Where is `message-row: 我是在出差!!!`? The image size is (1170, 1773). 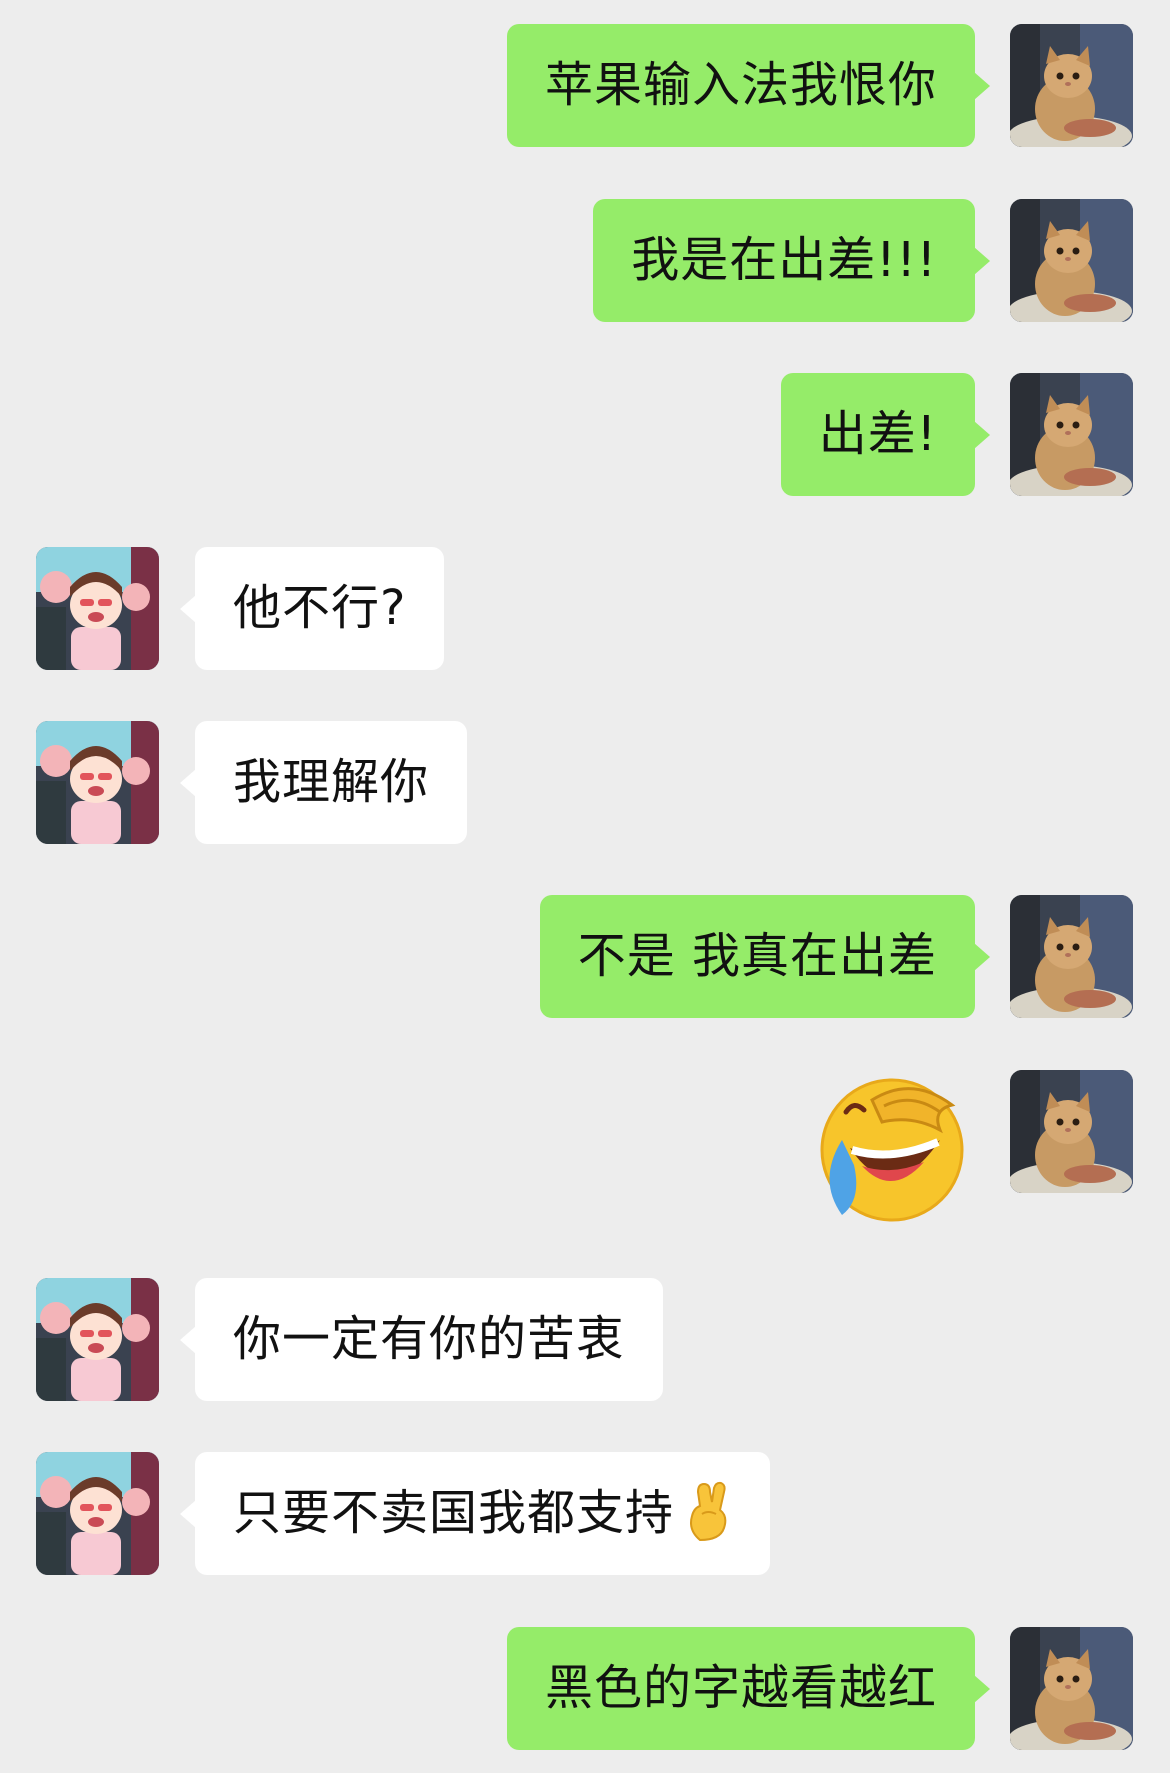 message-row: 我是在出差!!! is located at coordinates (585, 260).